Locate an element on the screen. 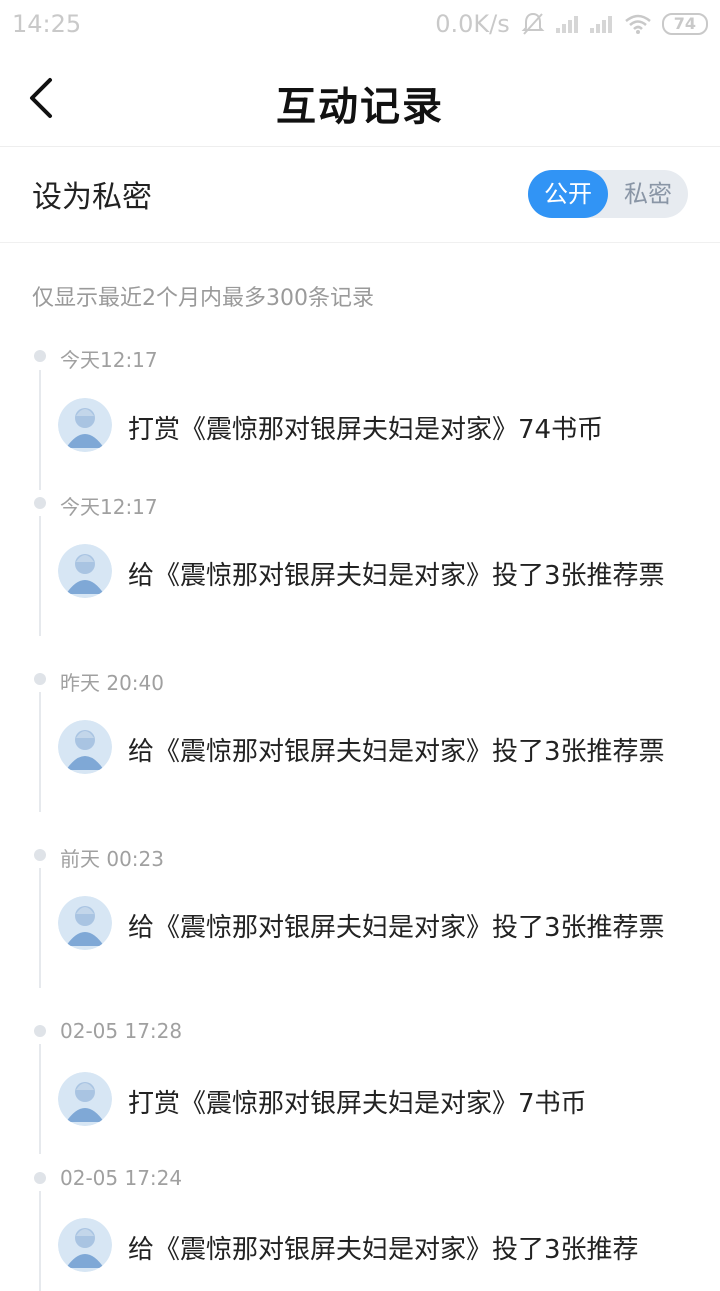  nav-bar: 互动记录 is located at coordinates (360, 99).